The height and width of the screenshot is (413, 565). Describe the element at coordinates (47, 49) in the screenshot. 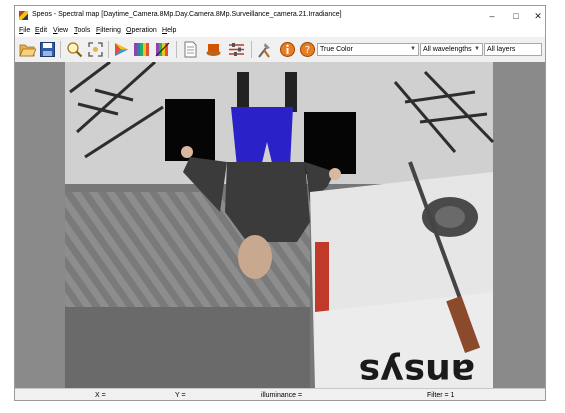

I see `save-icon` at that location.